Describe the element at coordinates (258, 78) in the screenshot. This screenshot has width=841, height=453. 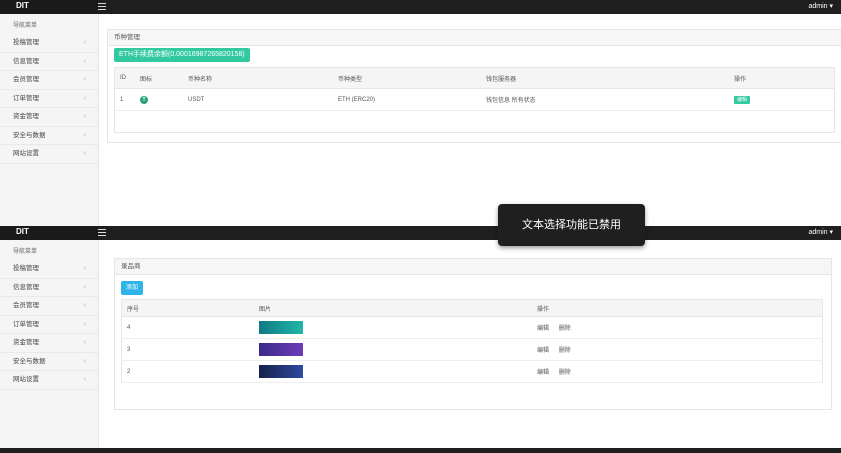
I see `column-header: 币种名称` at that location.